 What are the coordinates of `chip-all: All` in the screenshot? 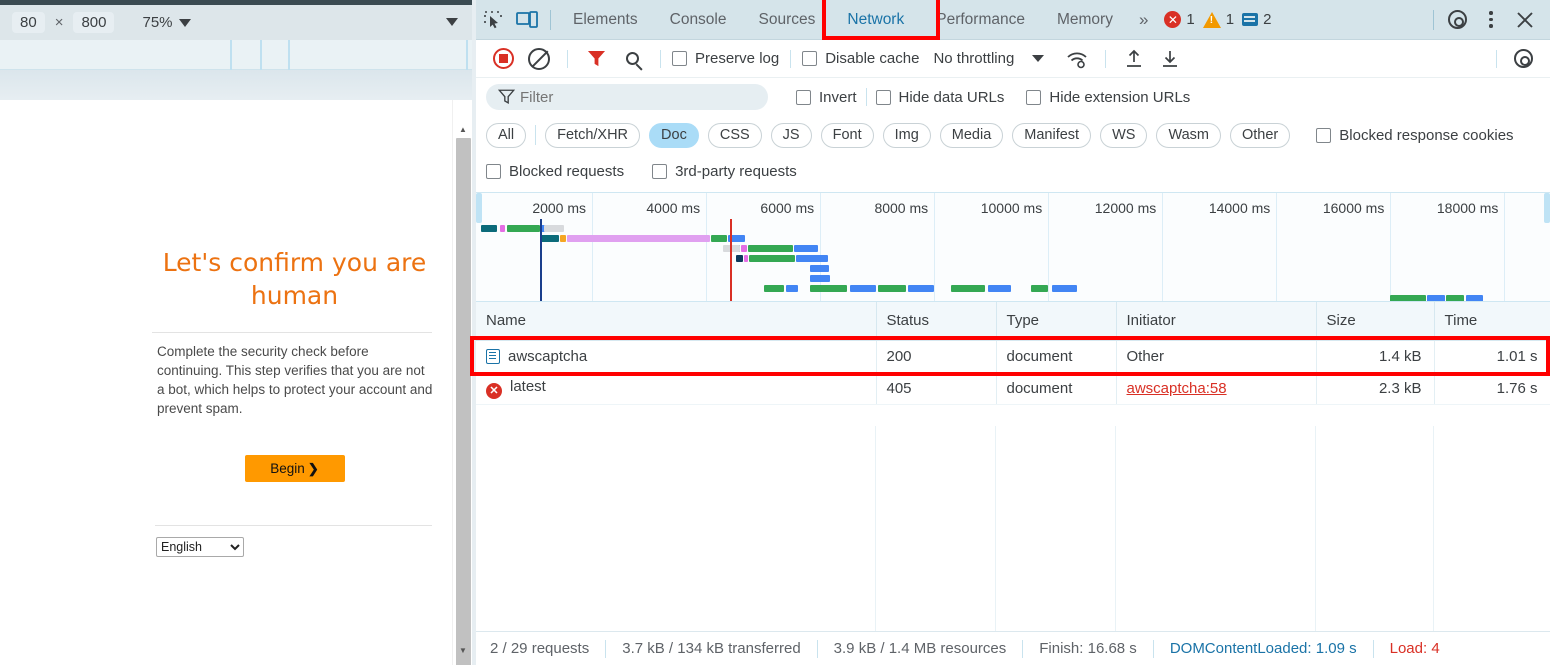 It's located at (506, 135).